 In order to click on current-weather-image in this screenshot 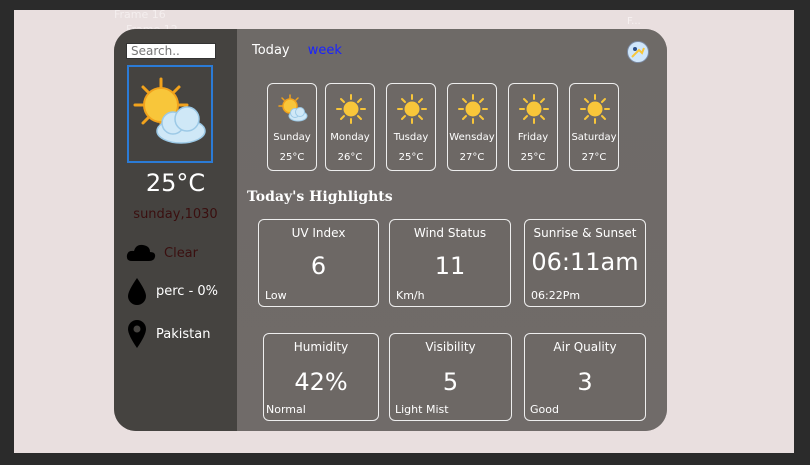, I will do `click(170, 114)`.